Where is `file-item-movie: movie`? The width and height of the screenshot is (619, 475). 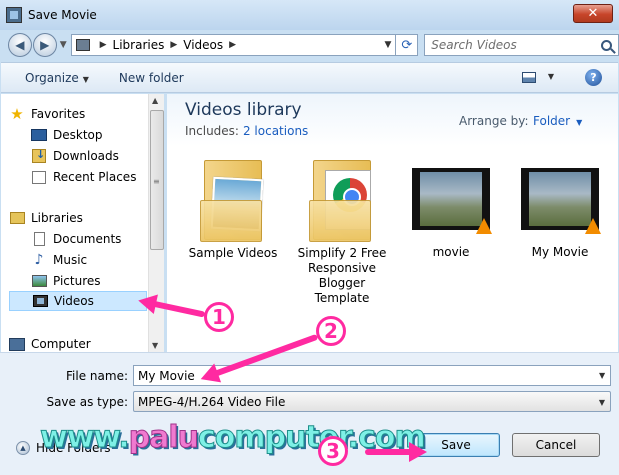
file-item-movie: movie is located at coordinates (451, 208).